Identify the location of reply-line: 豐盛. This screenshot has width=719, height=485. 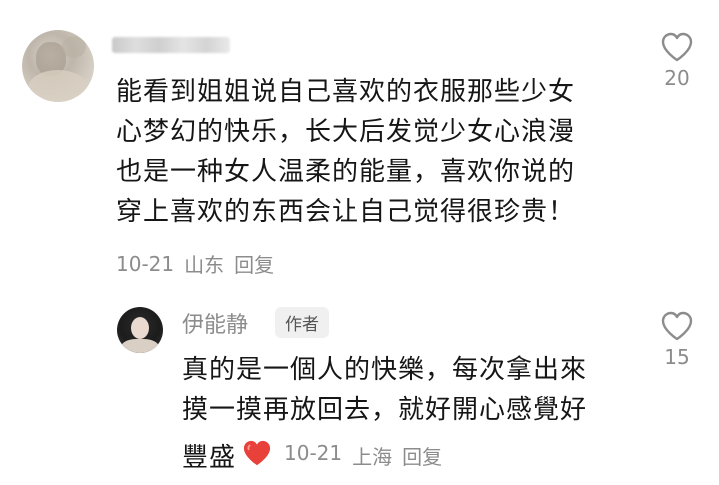
(209, 457).